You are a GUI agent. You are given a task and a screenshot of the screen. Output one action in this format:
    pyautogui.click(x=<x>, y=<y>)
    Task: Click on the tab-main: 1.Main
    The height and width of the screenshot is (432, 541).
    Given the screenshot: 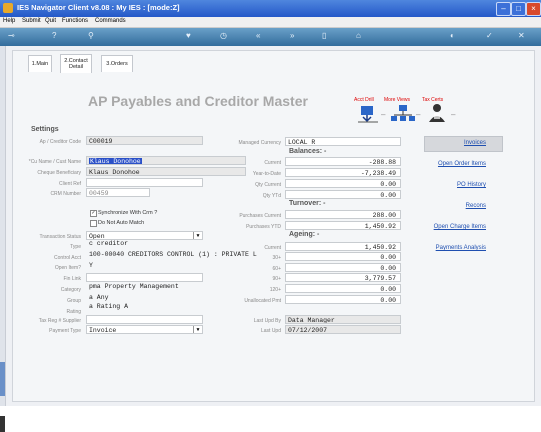 What is the action you would take?
    pyautogui.click(x=40, y=63)
    